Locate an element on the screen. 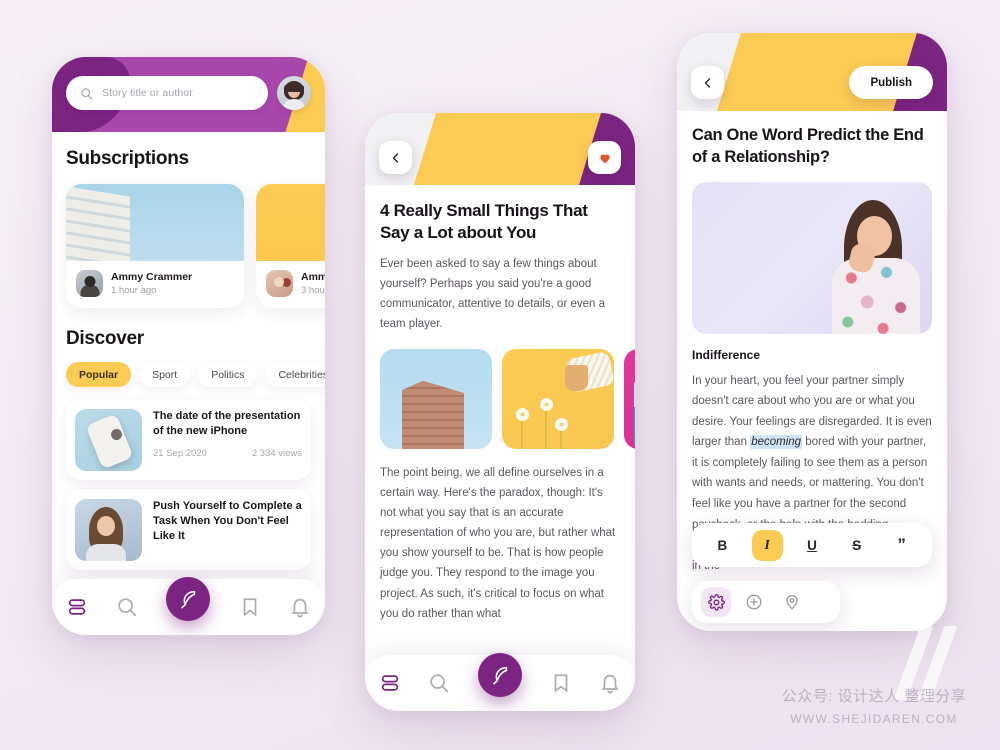 This screenshot has height=750, width=1000. search-input: Story title or author is located at coordinates (167, 93).